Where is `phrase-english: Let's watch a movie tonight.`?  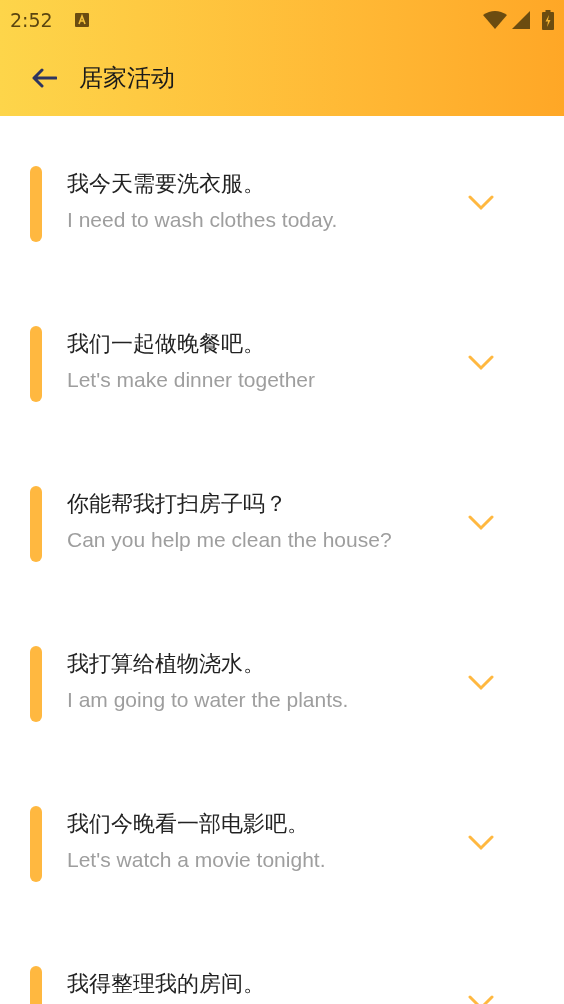
phrase-english: Let's watch a movie tonight. is located at coordinates (197, 860).